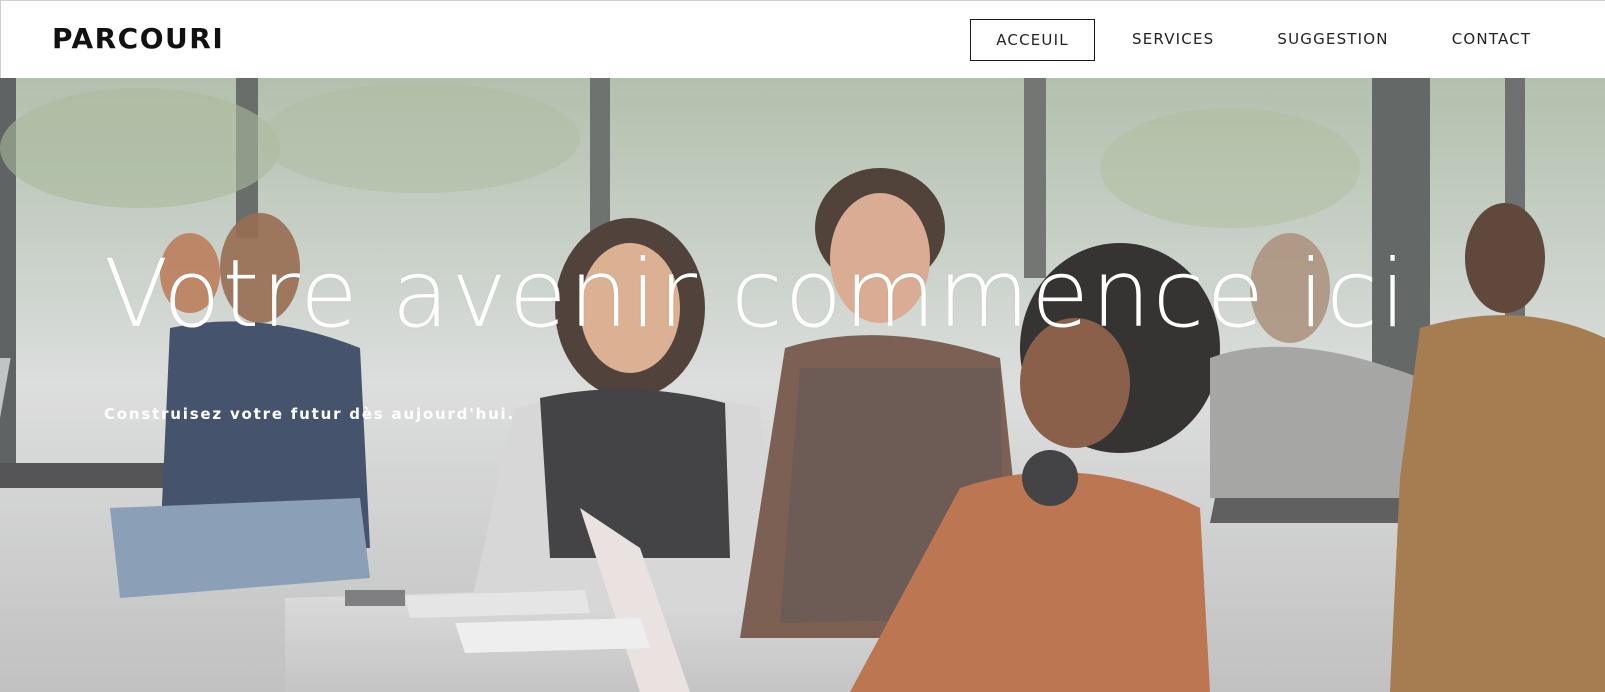 The height and width of the screenshot is (692, 1605). Describe the element at coordinates (1250, 40) in the screenshot. I see `main-nav: ACCEUIL SERVICES SUGGESTION CONTACT` at that location.